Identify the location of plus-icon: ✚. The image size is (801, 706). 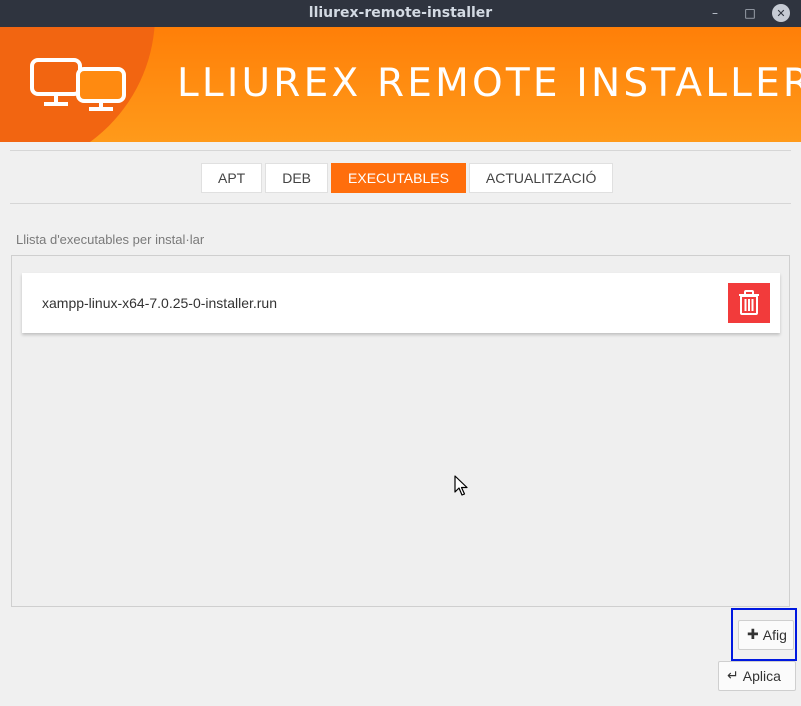
(753, 635).